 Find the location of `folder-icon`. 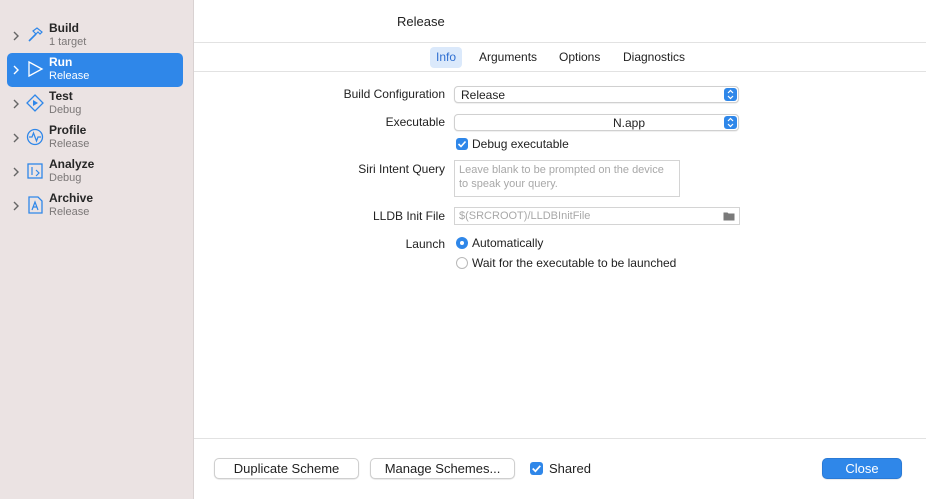

folder-icon is located at coordinates (729, 216).